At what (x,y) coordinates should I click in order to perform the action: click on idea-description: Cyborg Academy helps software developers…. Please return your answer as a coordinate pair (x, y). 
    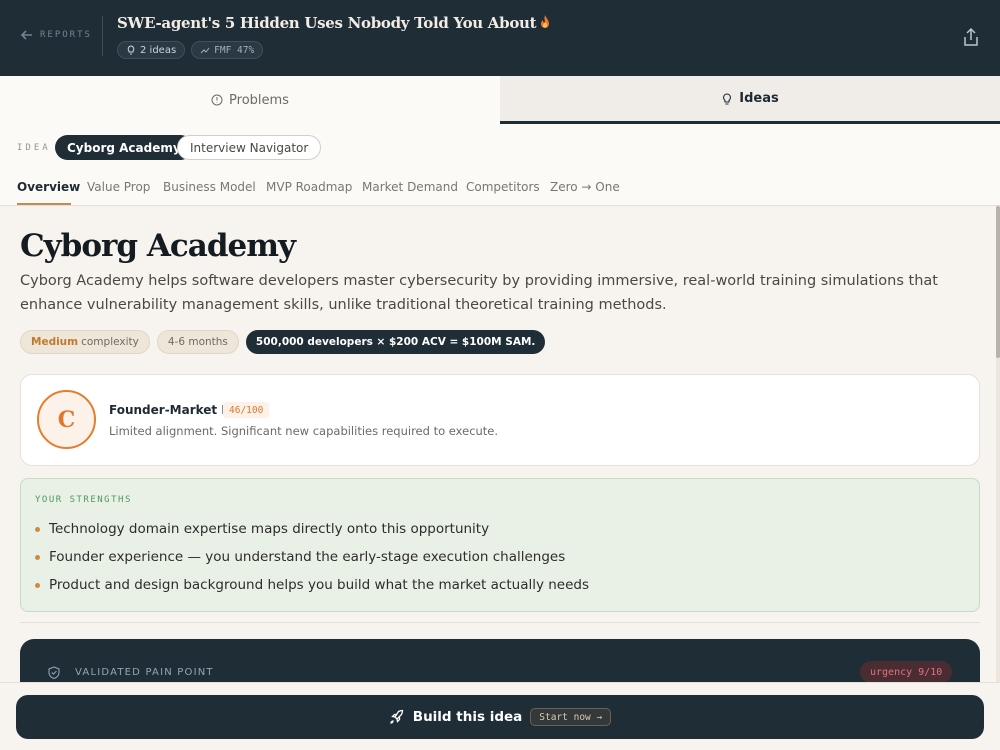
    Looking at the image, I should click on (479, 293).